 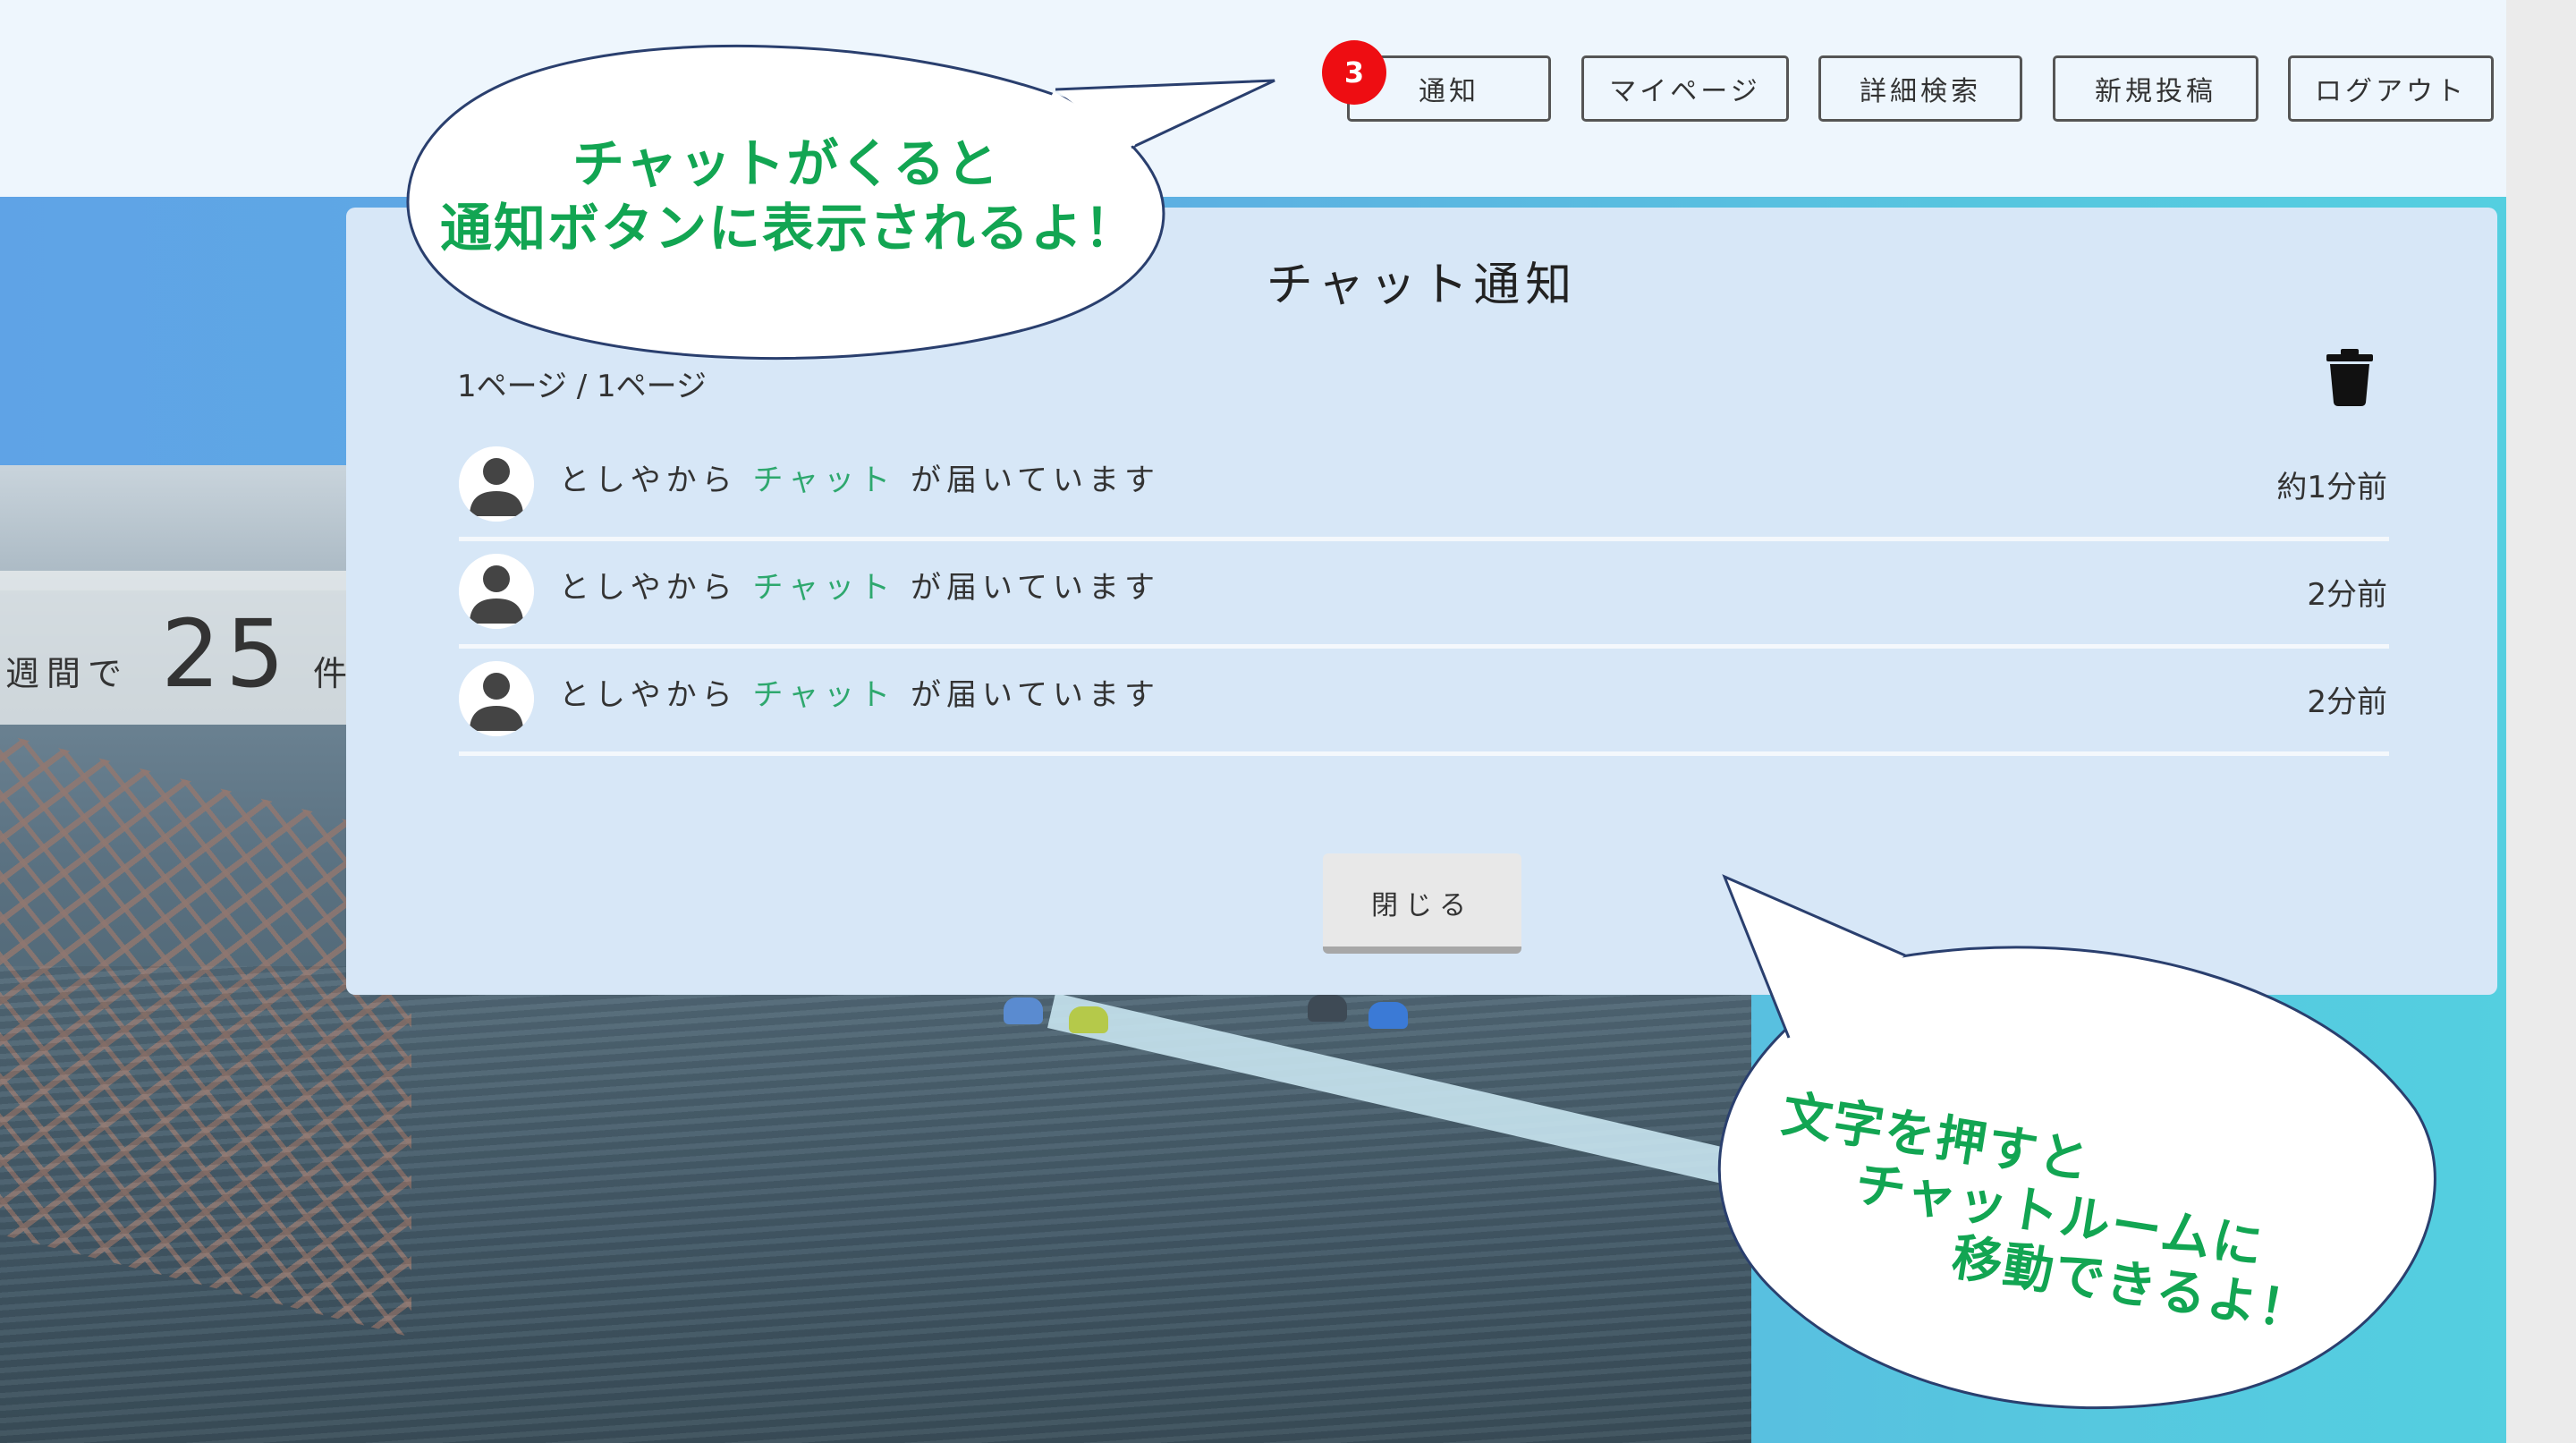 What do you see at coordinates (330, 673) in the screenshot?
I see `weekly-count-suffix: 件` at bounding box center [330, 673].